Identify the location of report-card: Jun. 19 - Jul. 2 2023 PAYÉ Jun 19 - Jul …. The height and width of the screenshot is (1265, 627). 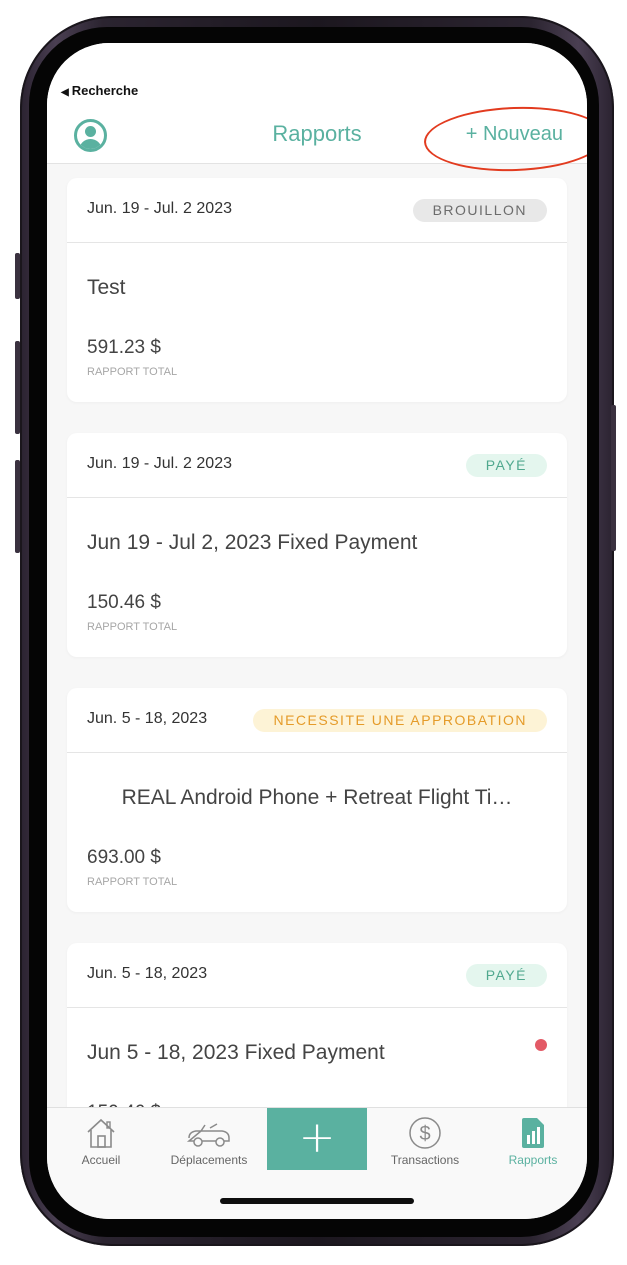
(317, 545).